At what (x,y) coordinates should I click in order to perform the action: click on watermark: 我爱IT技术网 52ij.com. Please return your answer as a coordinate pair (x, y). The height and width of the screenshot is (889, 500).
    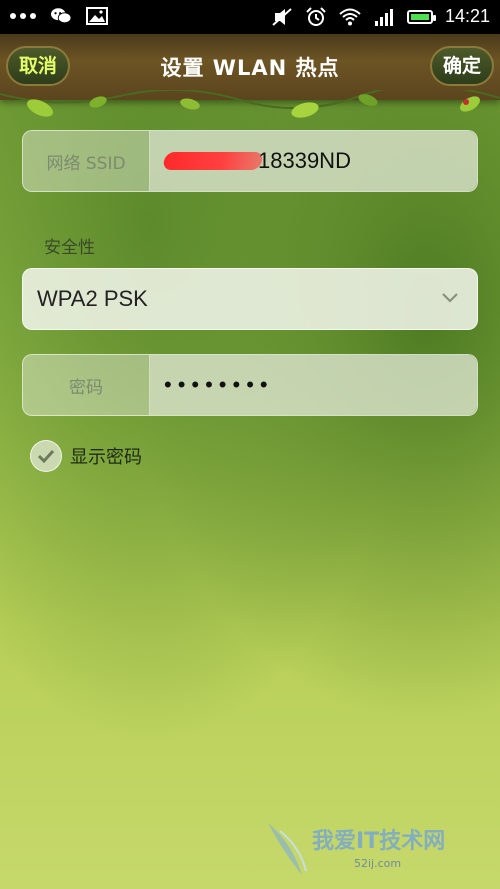
    Looking at the image, I should click on (377, 848).